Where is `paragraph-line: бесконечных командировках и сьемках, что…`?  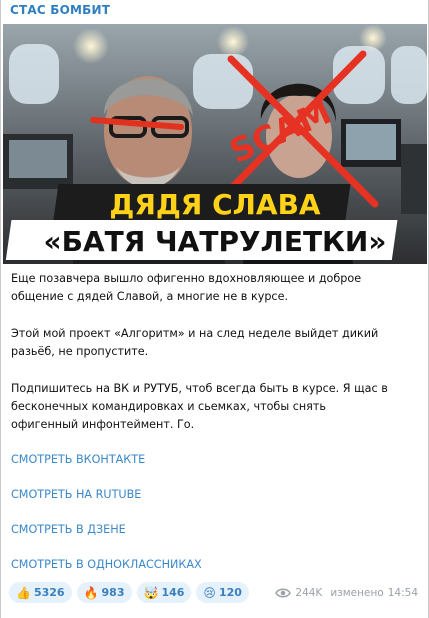
paragraph-line: бесконечных командировках и сьемках, что… is located at coordinates (169, 406).